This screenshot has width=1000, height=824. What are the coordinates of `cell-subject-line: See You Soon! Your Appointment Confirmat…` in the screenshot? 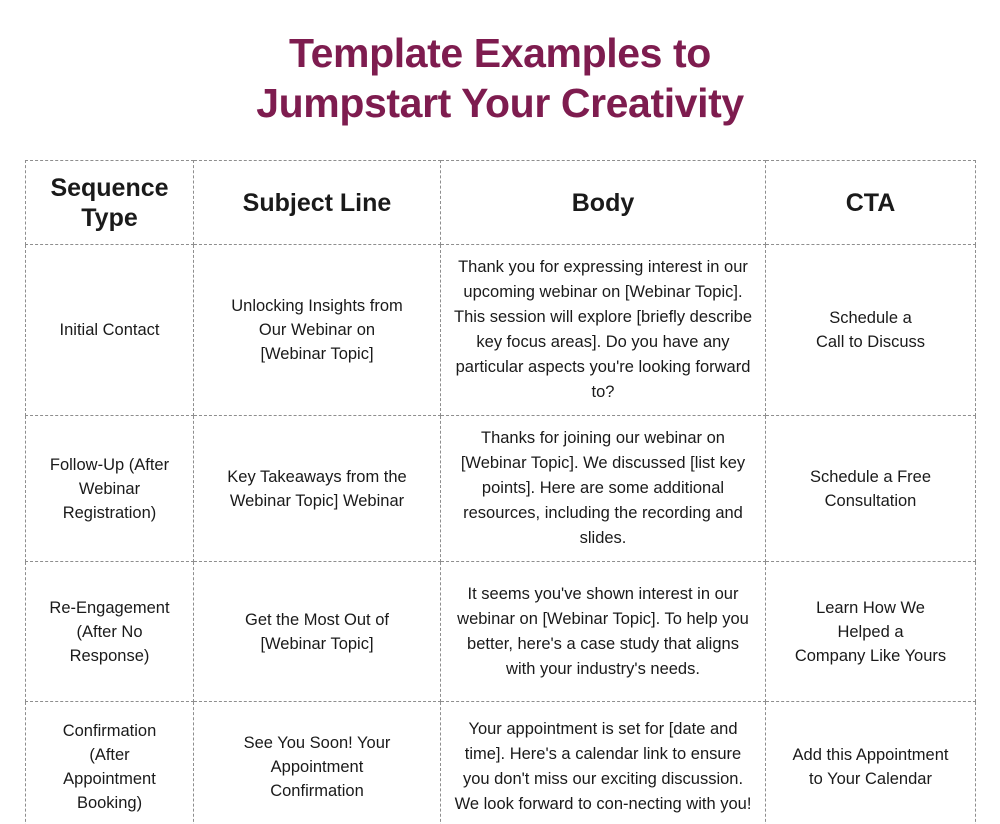 It's located at (317, 762).